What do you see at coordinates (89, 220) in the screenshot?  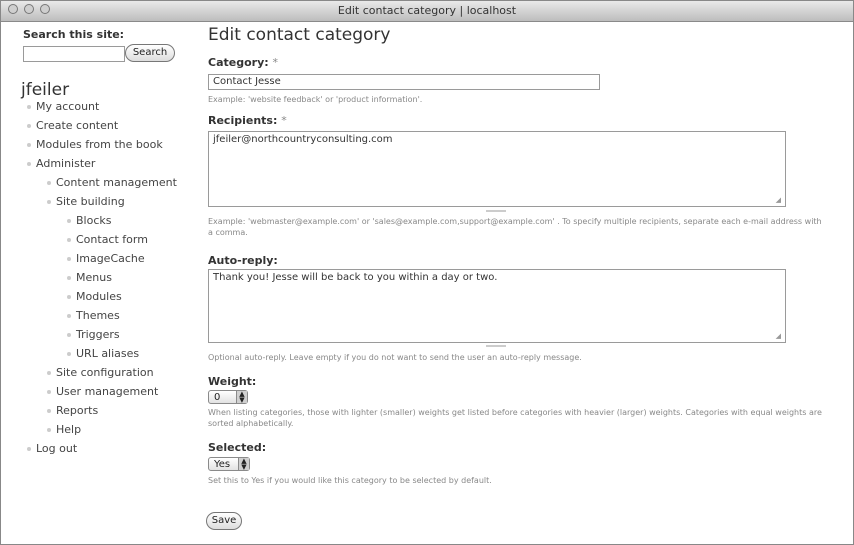 I see `nav-item-blocks: Blocks` at bounding box center [89, 220].